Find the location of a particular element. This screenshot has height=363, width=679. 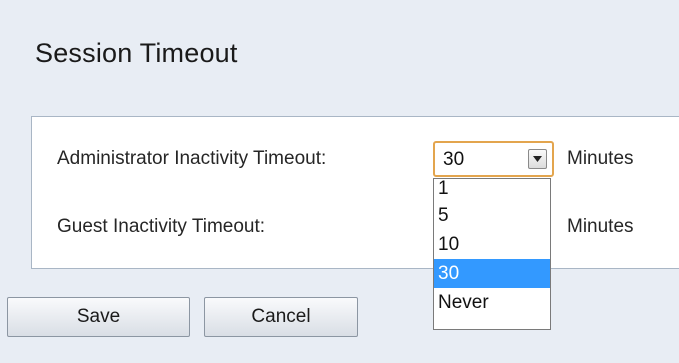

guest-timeout-unit: Minutes is located at coordinates (600, 226).